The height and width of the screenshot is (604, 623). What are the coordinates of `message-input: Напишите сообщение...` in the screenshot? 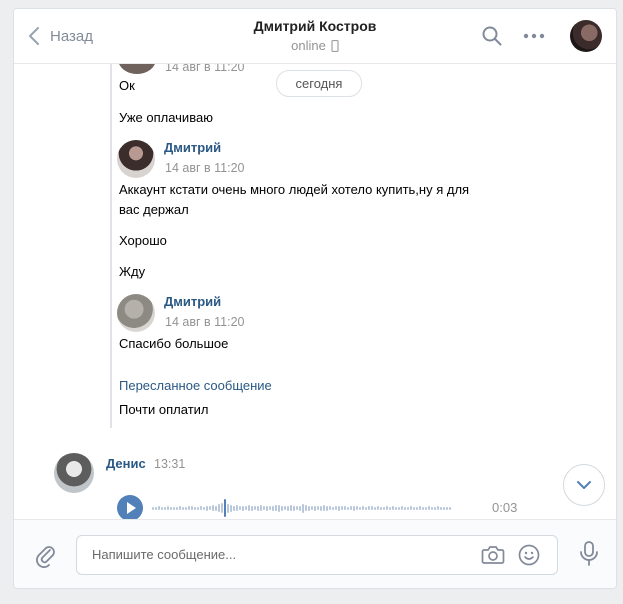 It's located at (317, 555).